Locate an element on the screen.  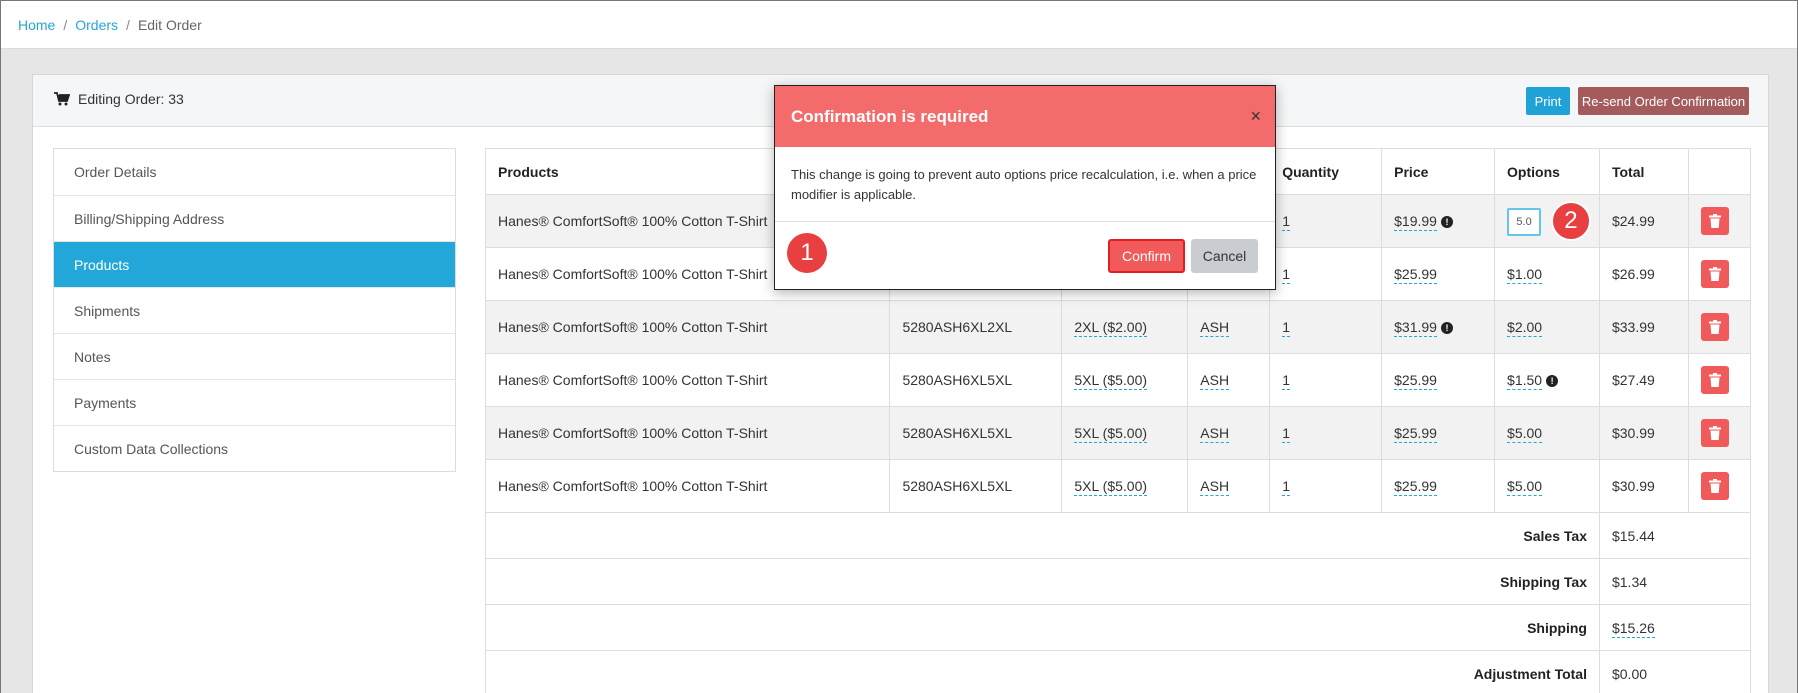
product-total: $24.99 is located at coordinates (1643, 221).